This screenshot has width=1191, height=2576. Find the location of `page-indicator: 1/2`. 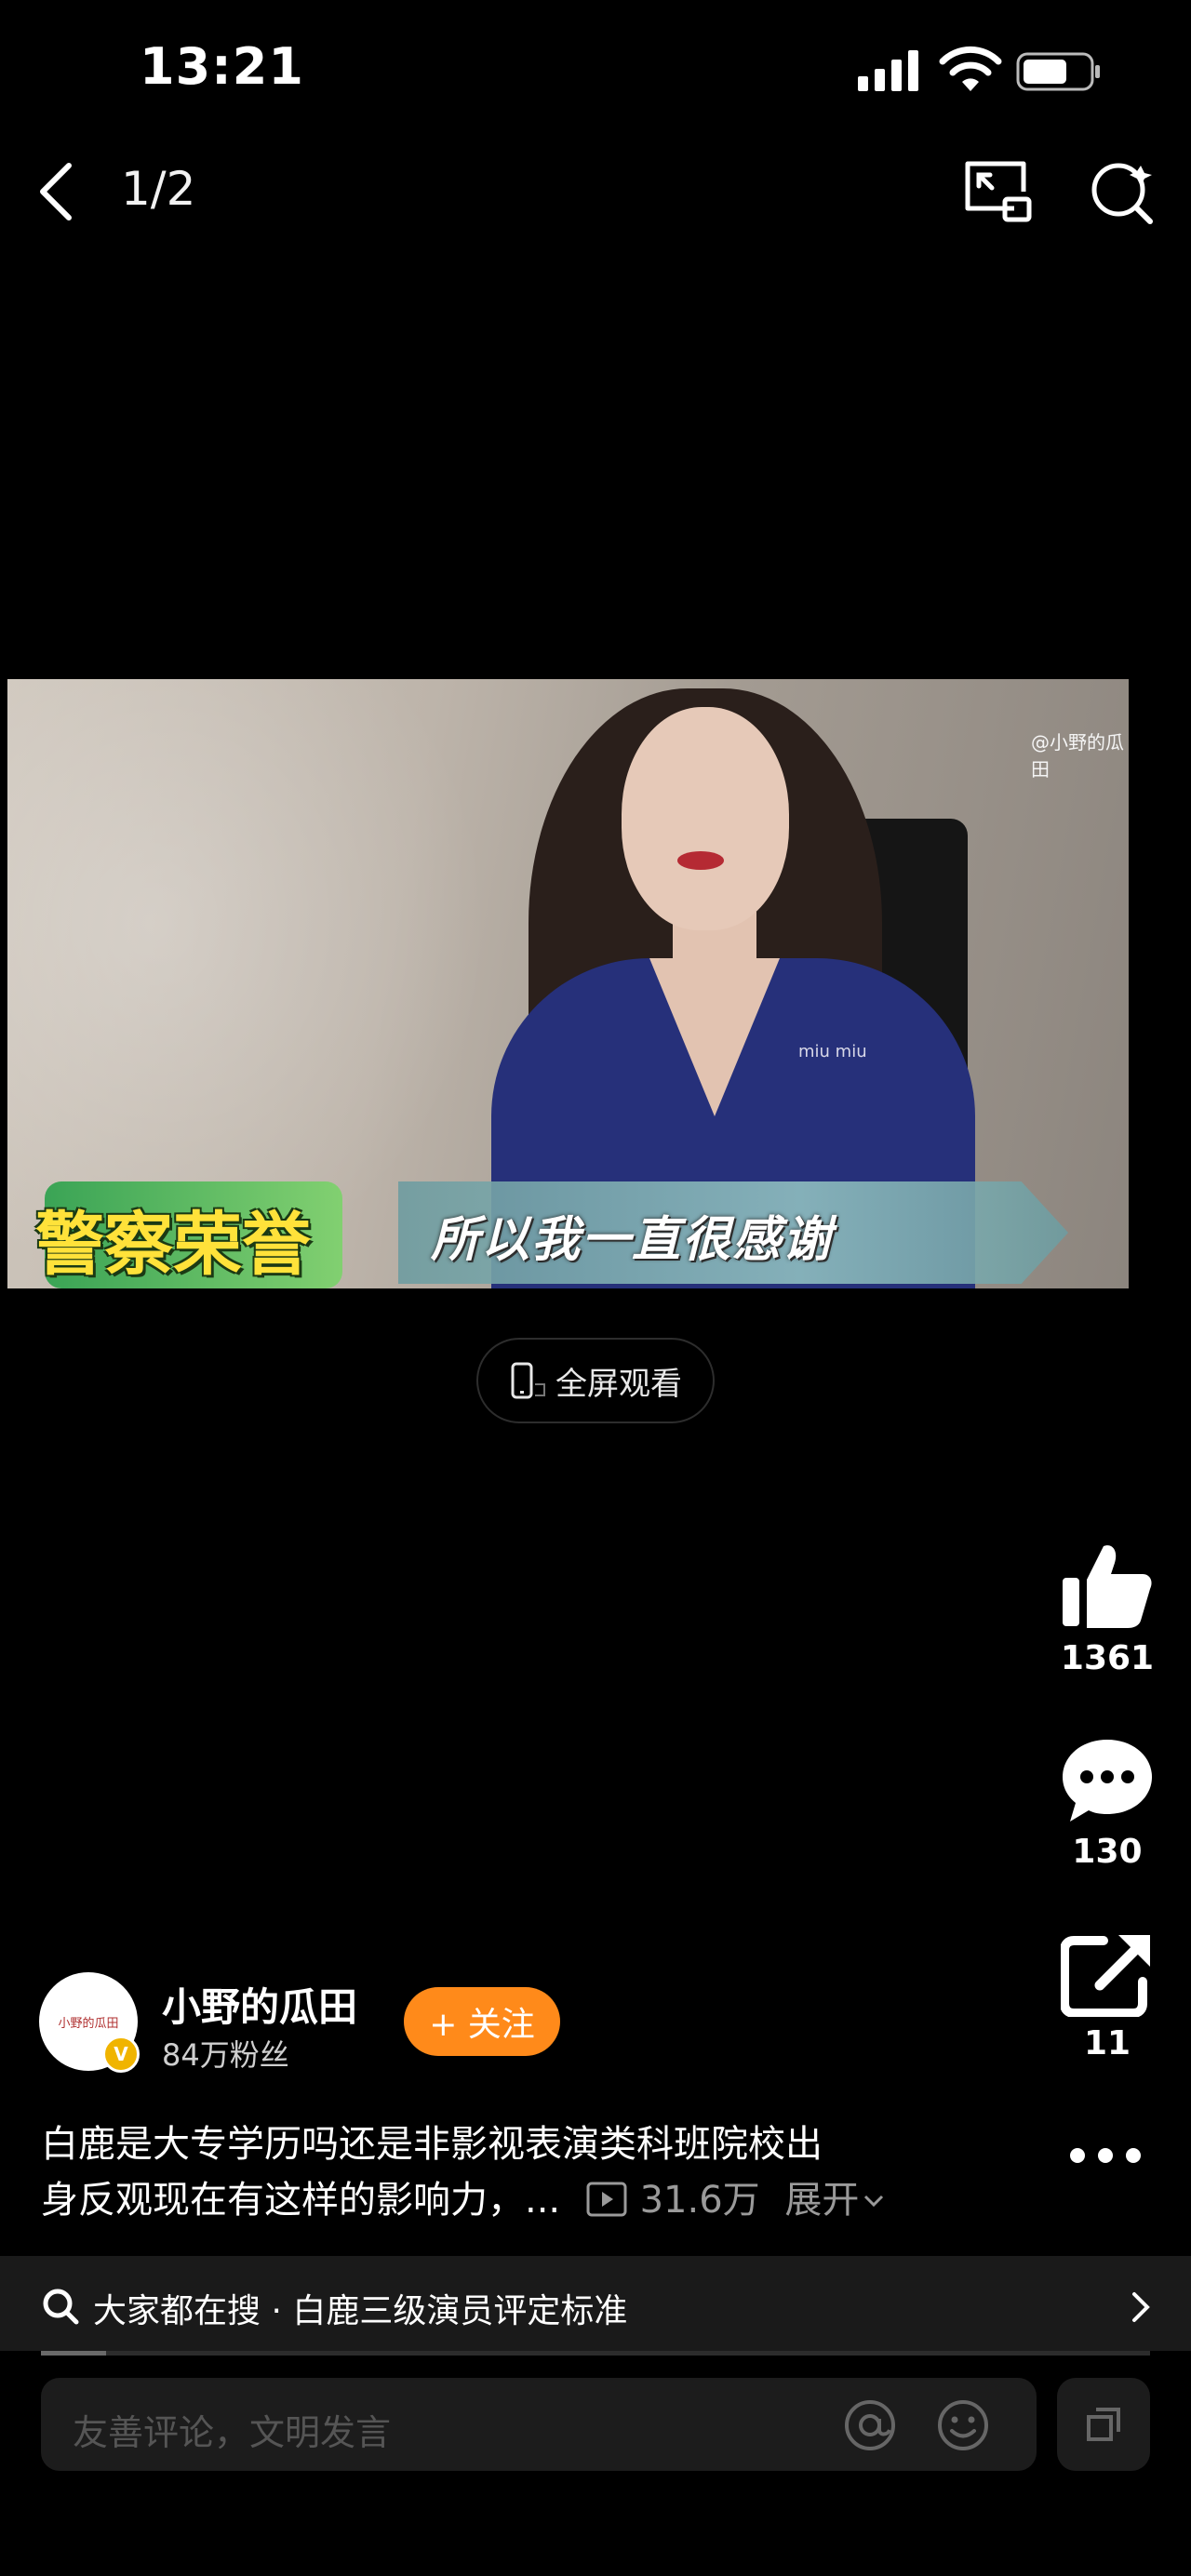

page-indicator: 1/2 is located at coordinates (158, 189).